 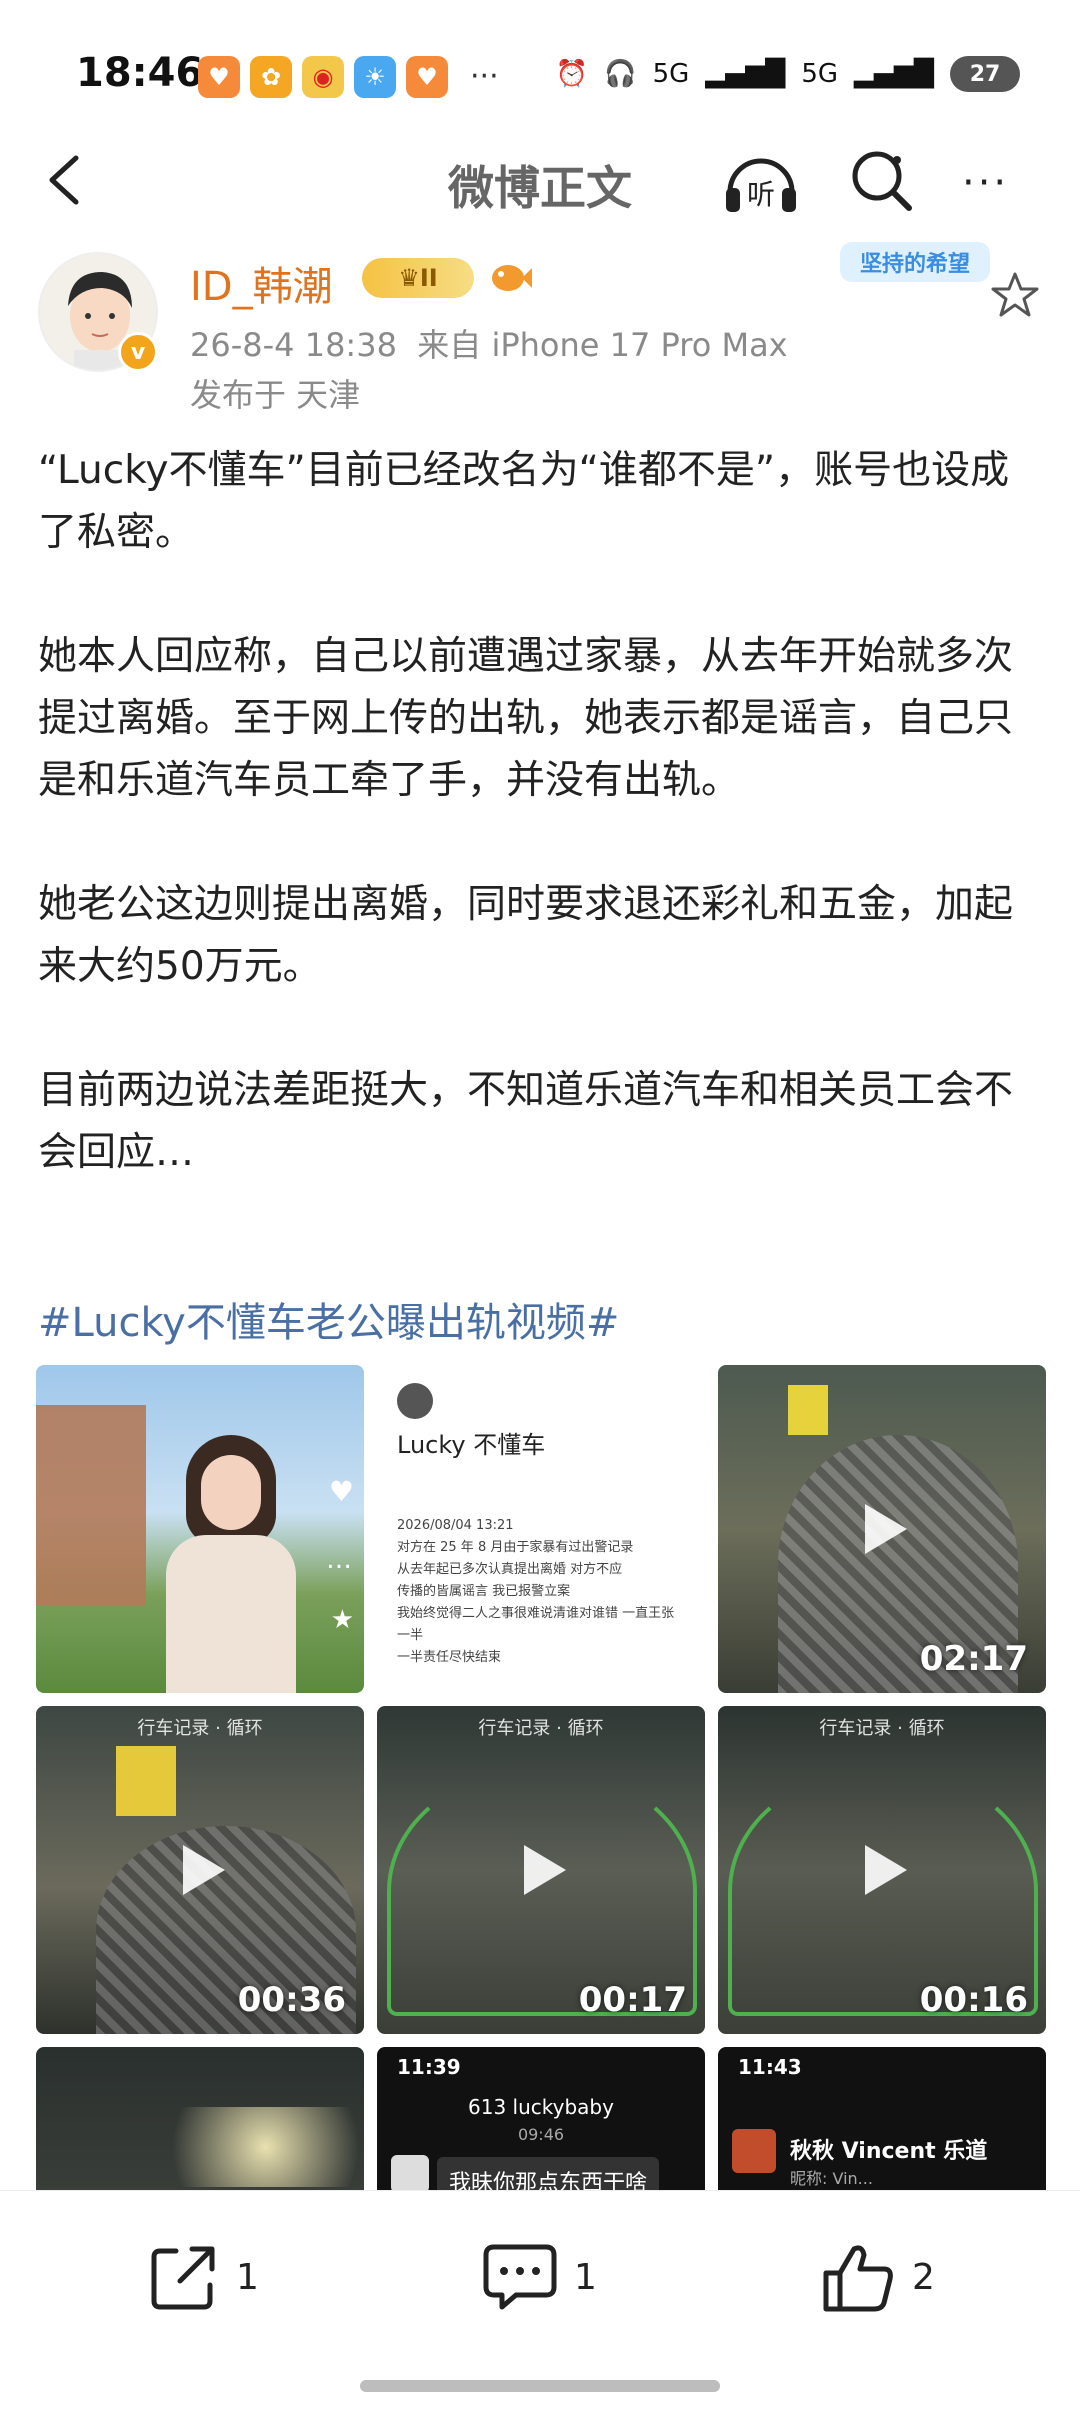 I want to click on video-duration: 00:17, so click(x=632, y=2000).